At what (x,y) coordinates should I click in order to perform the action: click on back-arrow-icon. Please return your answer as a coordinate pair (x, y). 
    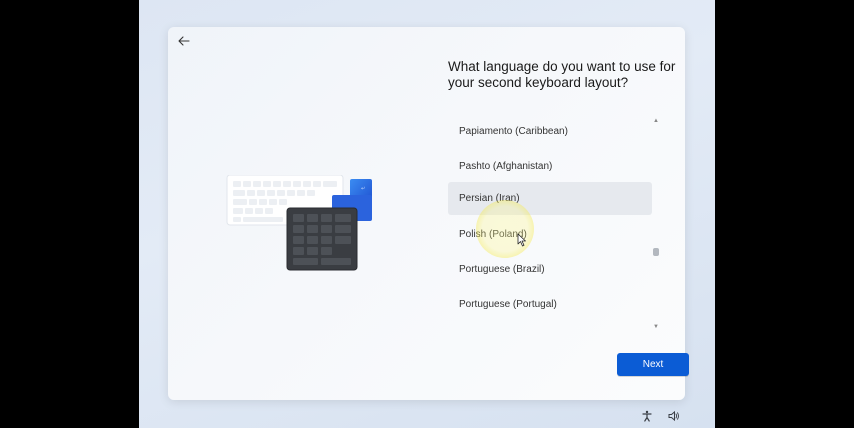
    Looking at the image, I should click on (184, 41).